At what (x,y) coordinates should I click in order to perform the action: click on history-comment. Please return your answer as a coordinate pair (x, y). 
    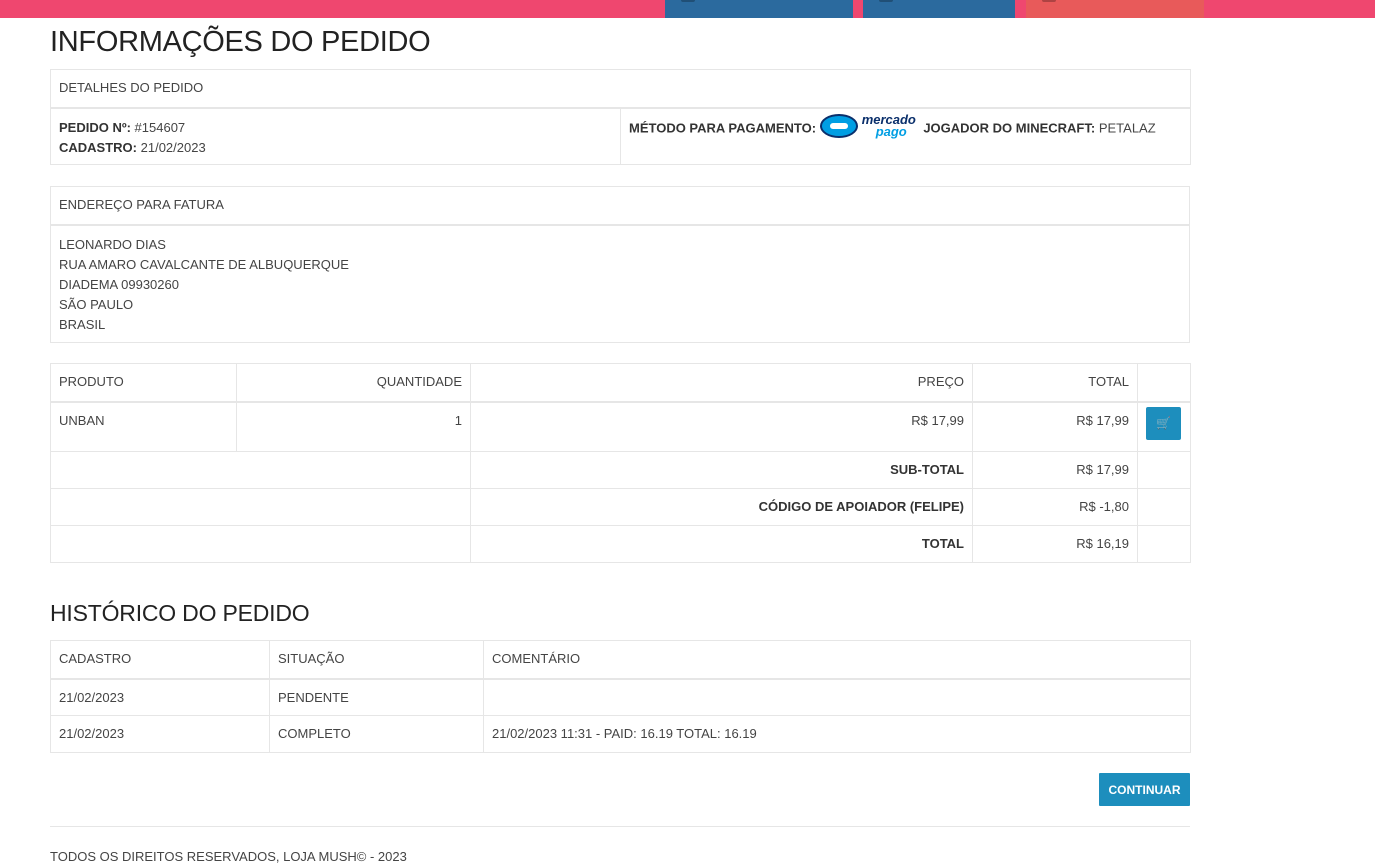
    Looking at the image, I should click on (837, 697).